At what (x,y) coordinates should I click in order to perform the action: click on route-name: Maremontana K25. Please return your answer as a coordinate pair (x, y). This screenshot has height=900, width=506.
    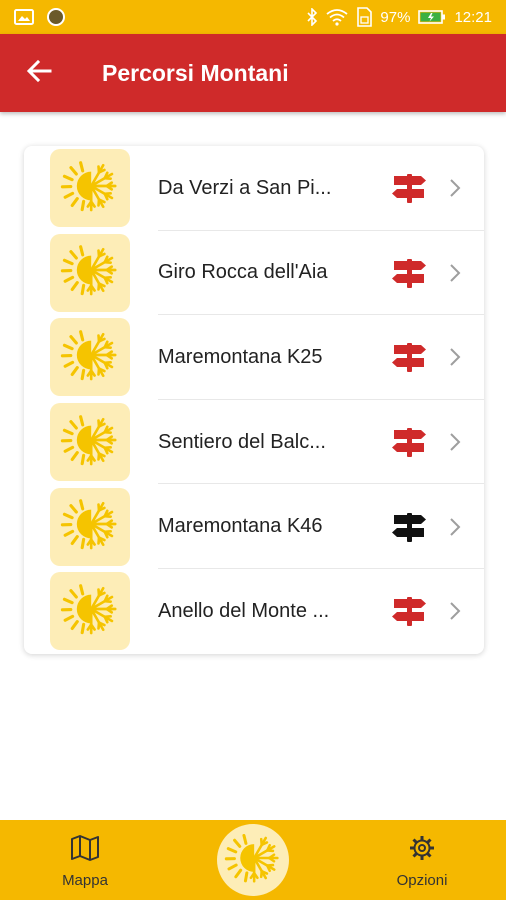
    Looking at the image, I should click on (240, 356).